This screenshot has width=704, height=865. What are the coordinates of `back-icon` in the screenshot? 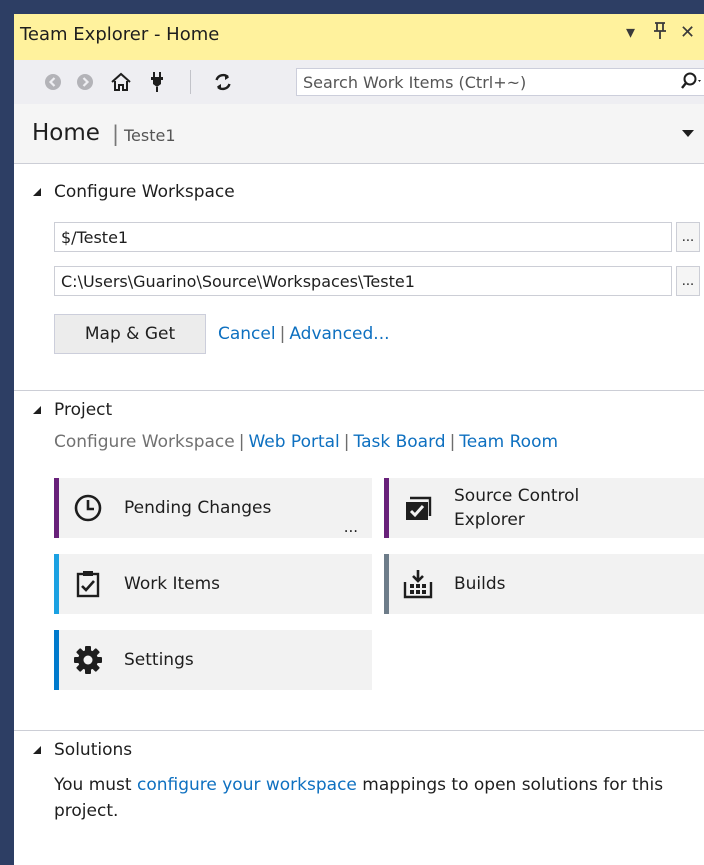 It's located at (53, 82).